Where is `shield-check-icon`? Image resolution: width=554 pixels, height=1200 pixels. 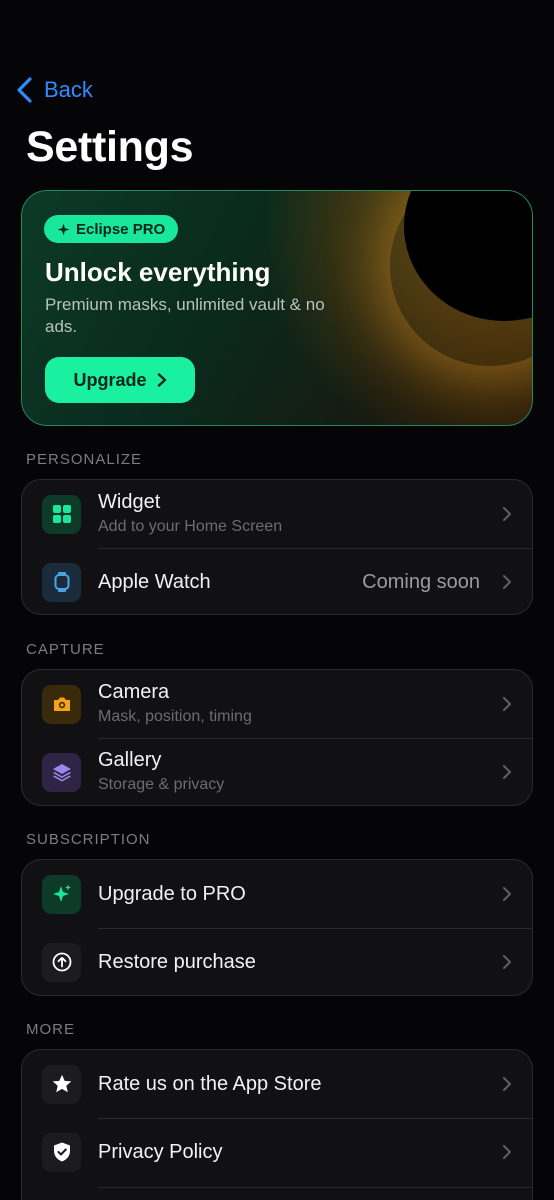 shield-check-icon is located at coordinates (61, 1152).